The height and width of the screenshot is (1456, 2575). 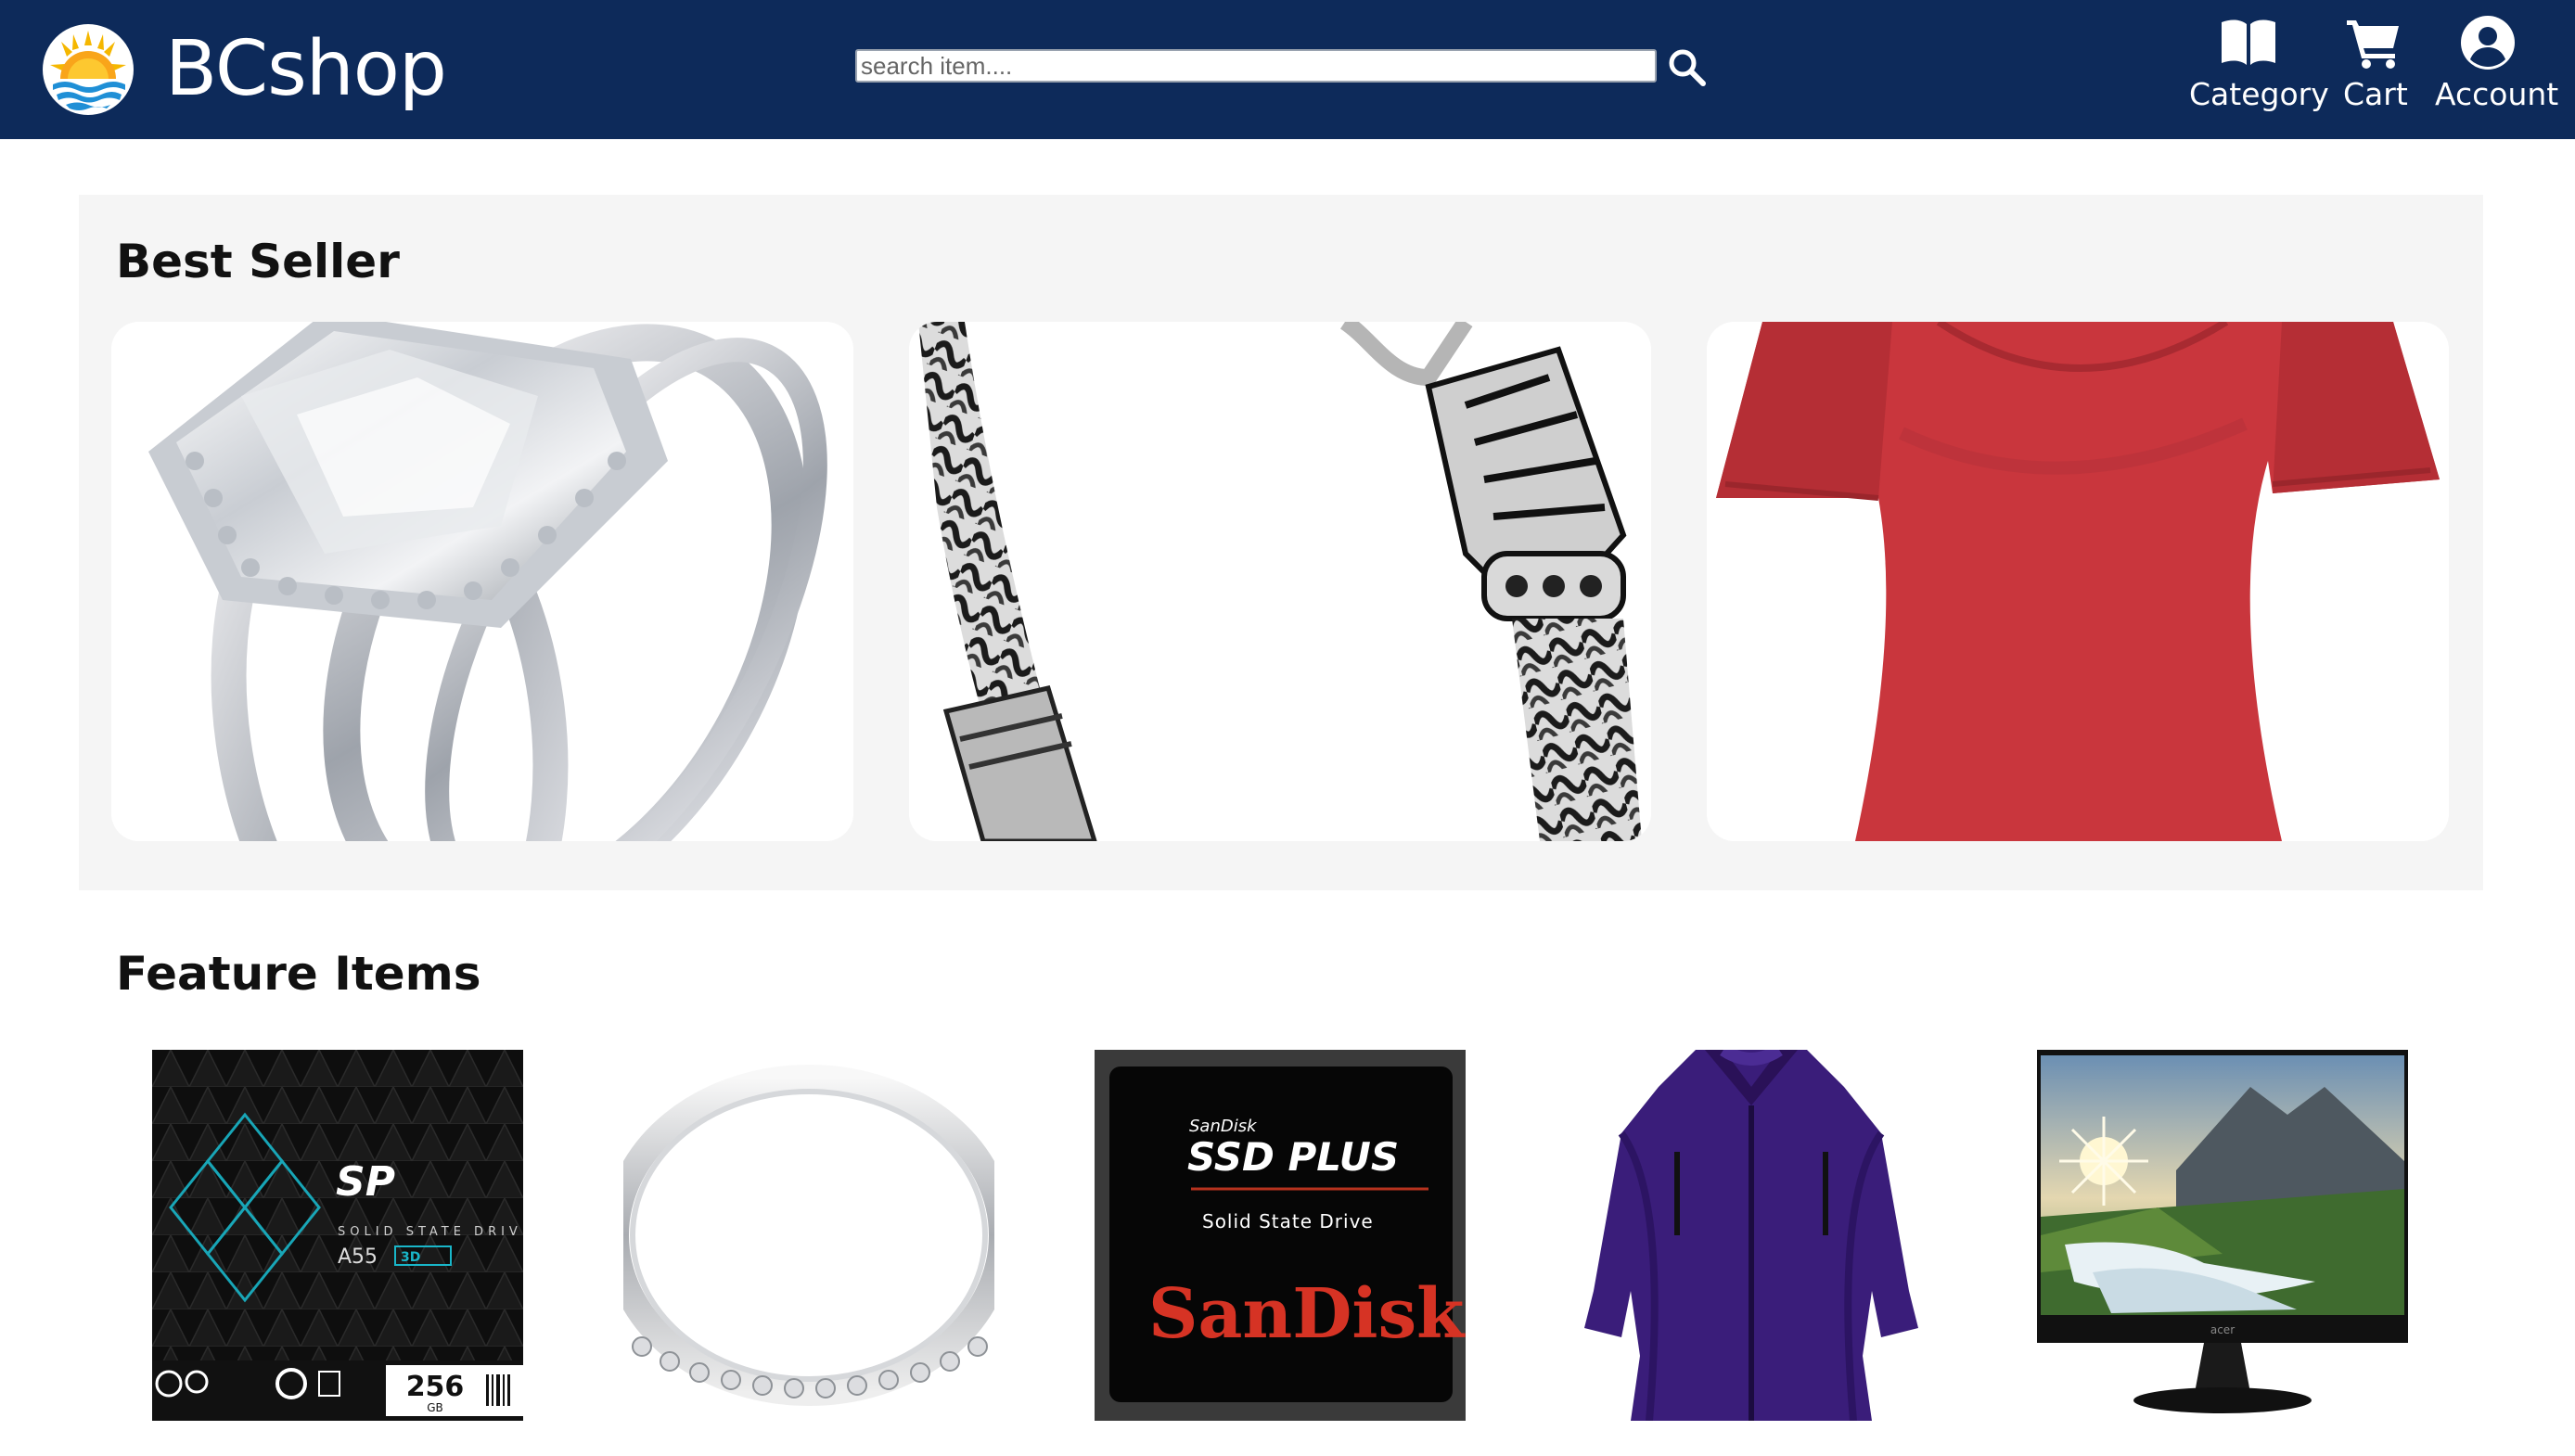 I want to click on best-seller-title: Best Seller, so click(x=258, y=261).